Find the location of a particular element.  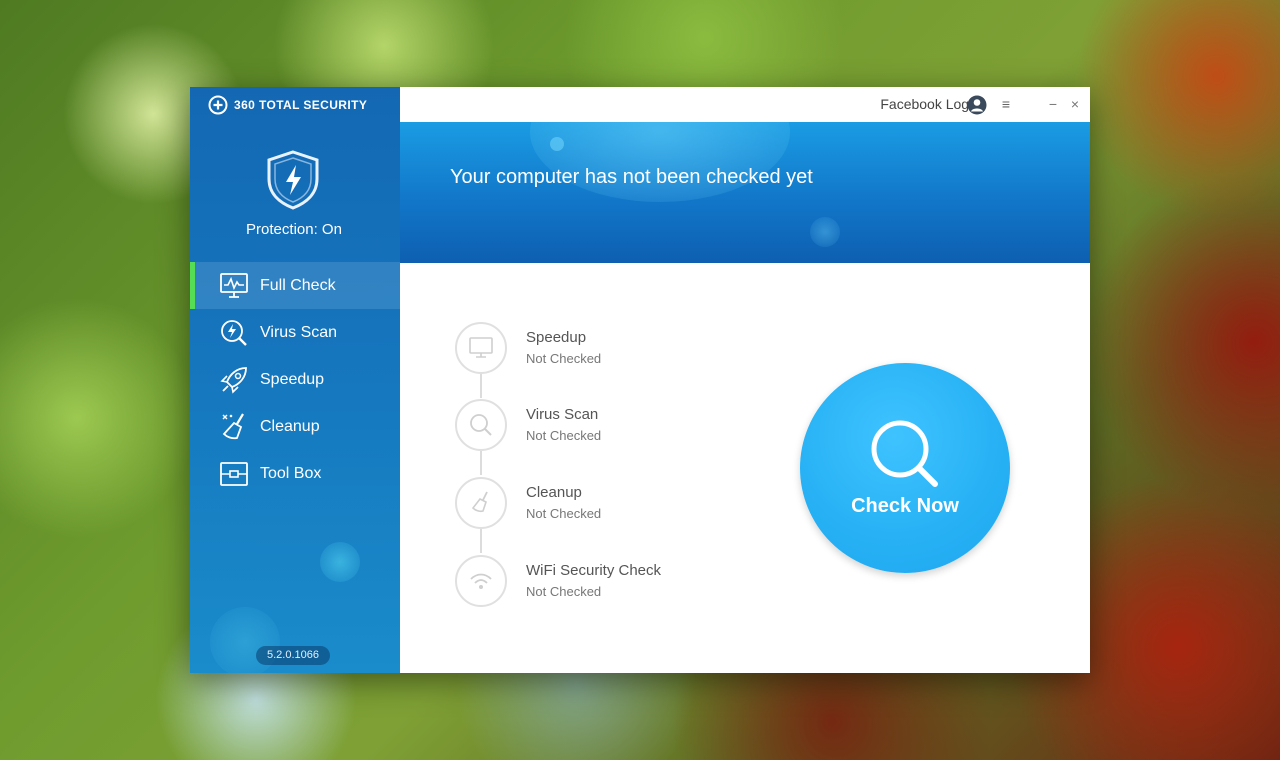

shield-lightning-icon is located at coordinates (292, 180).